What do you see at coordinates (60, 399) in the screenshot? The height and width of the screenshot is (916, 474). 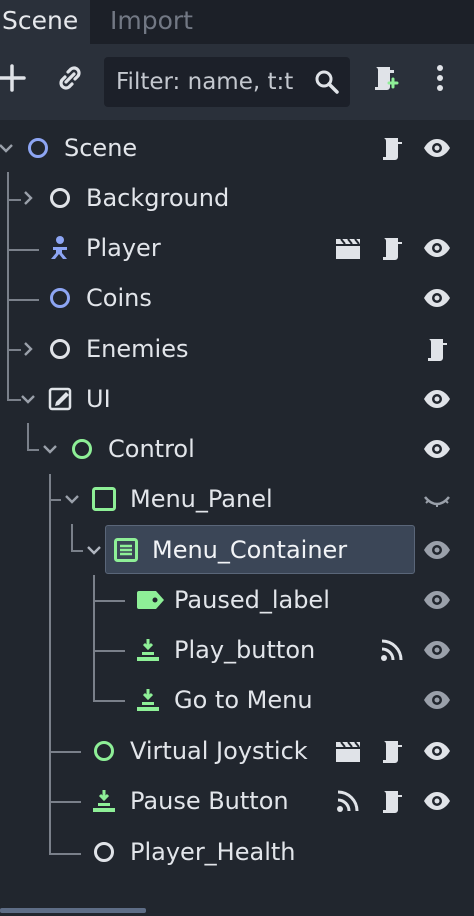 I see `canvas-layer-icon` at bounding box center [60, 399].